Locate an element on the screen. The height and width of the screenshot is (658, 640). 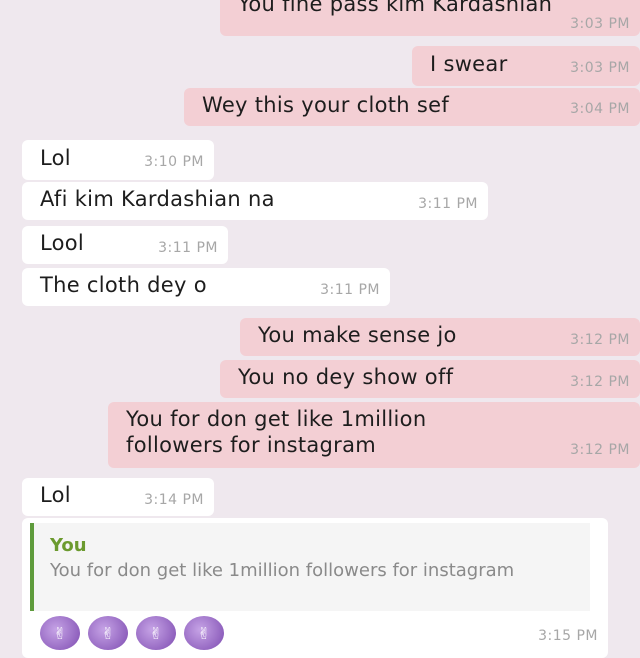
message-text: Wey this your cloth sef is located at coordinates (326, 105).